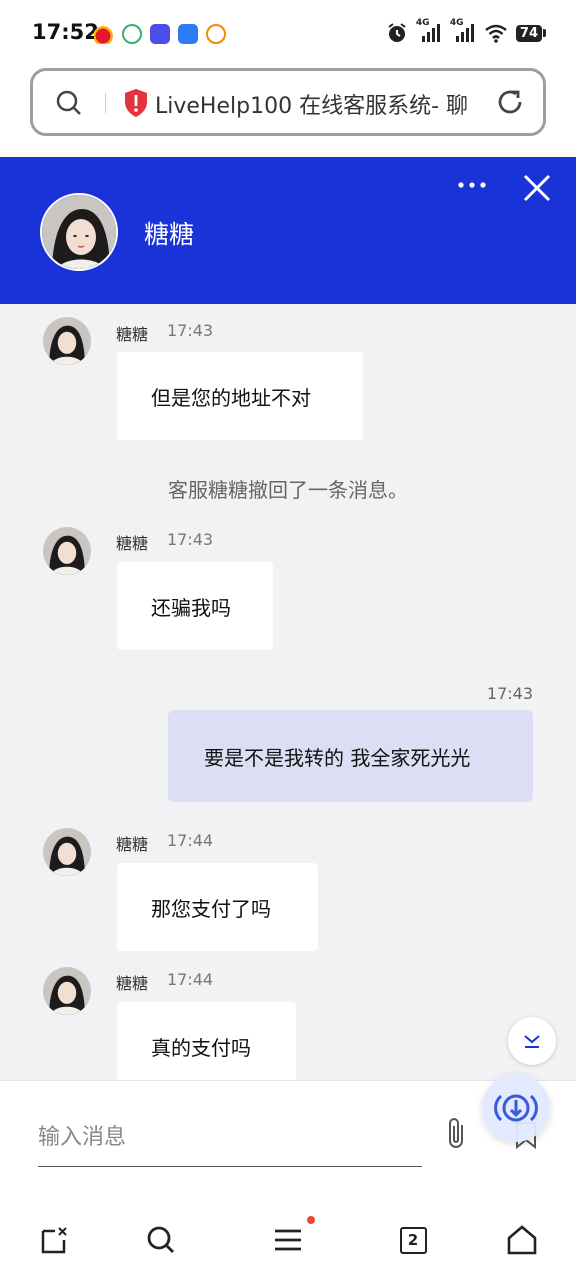 The width and height of the screenshot is (576, 1280). I want to click on attachment-icon, so click(456, 1133).